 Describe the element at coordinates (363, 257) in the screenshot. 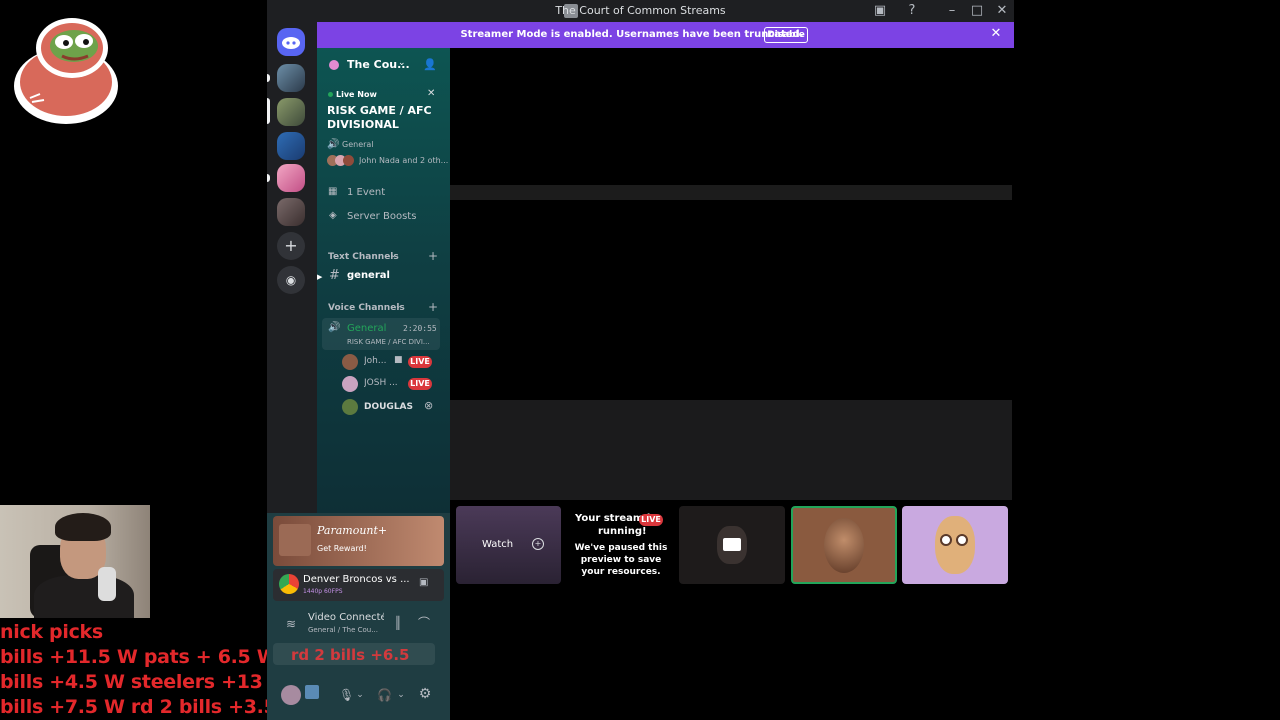

I see `text-channels-category: Text Channels` at that location.